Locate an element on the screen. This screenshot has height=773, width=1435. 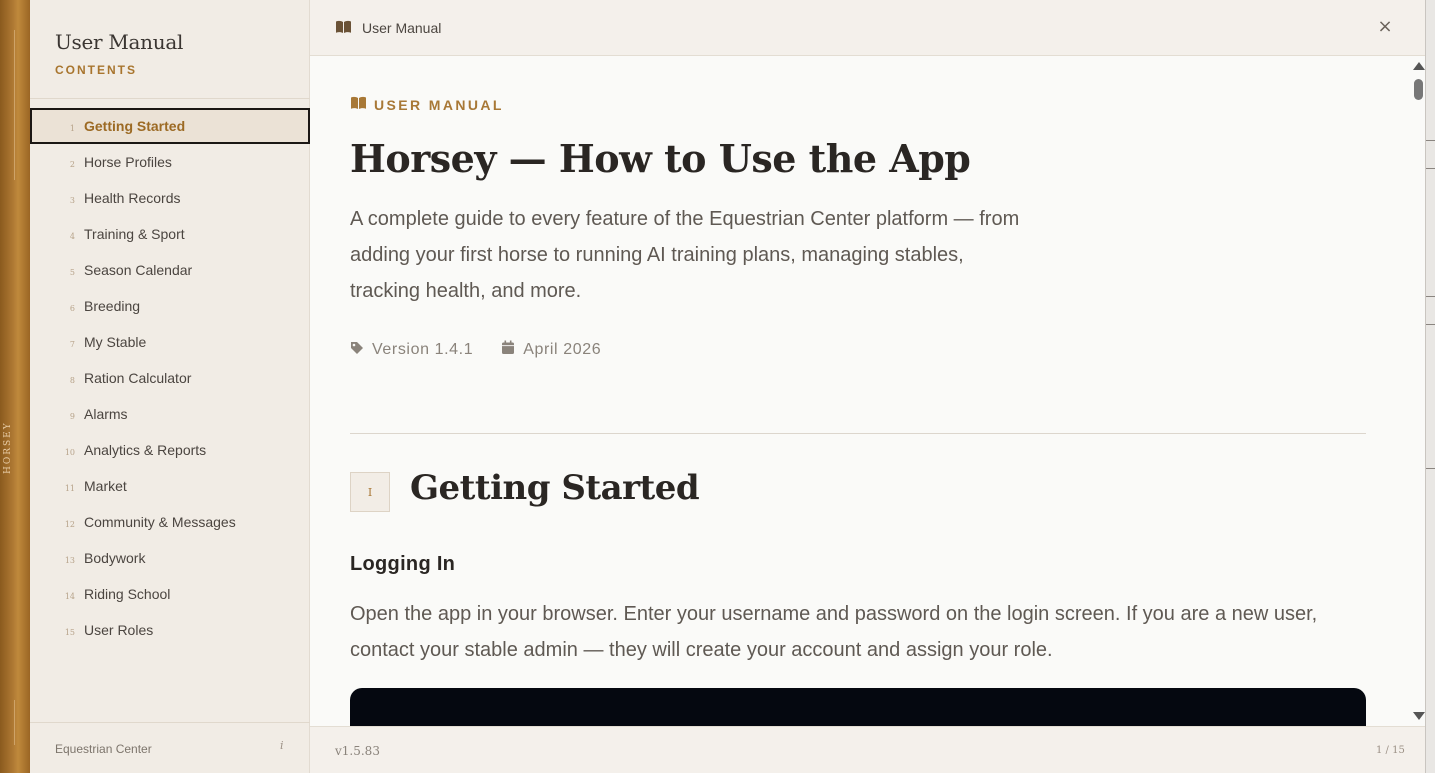
toc-item-season-calendar: 5 Season Calendar is located at coordinates (170, 270).